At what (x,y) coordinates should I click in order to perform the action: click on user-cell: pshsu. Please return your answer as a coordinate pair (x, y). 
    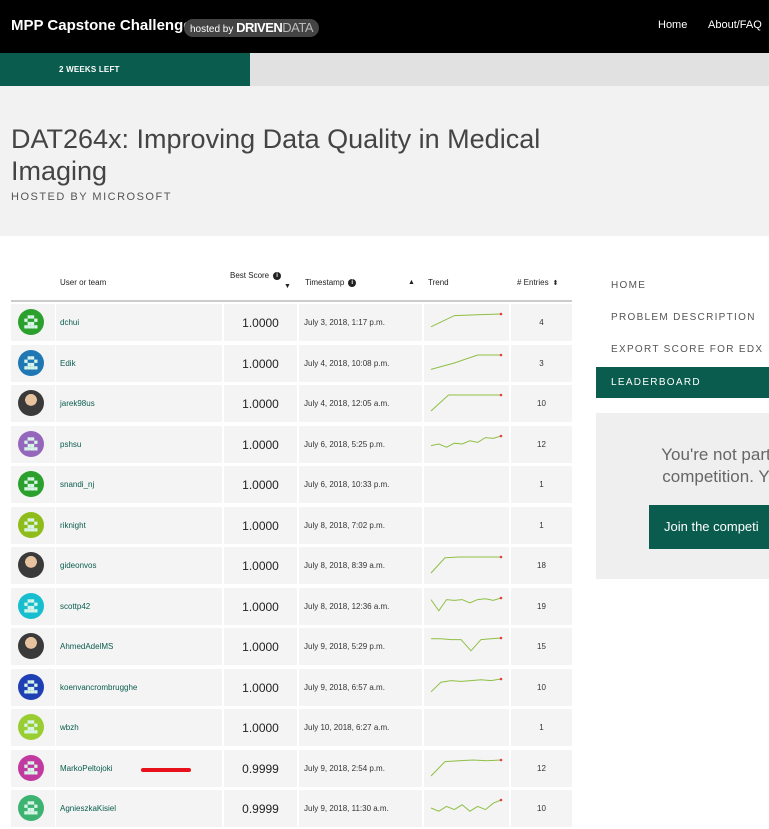
    Looking at the image, I should click on (139, 444).